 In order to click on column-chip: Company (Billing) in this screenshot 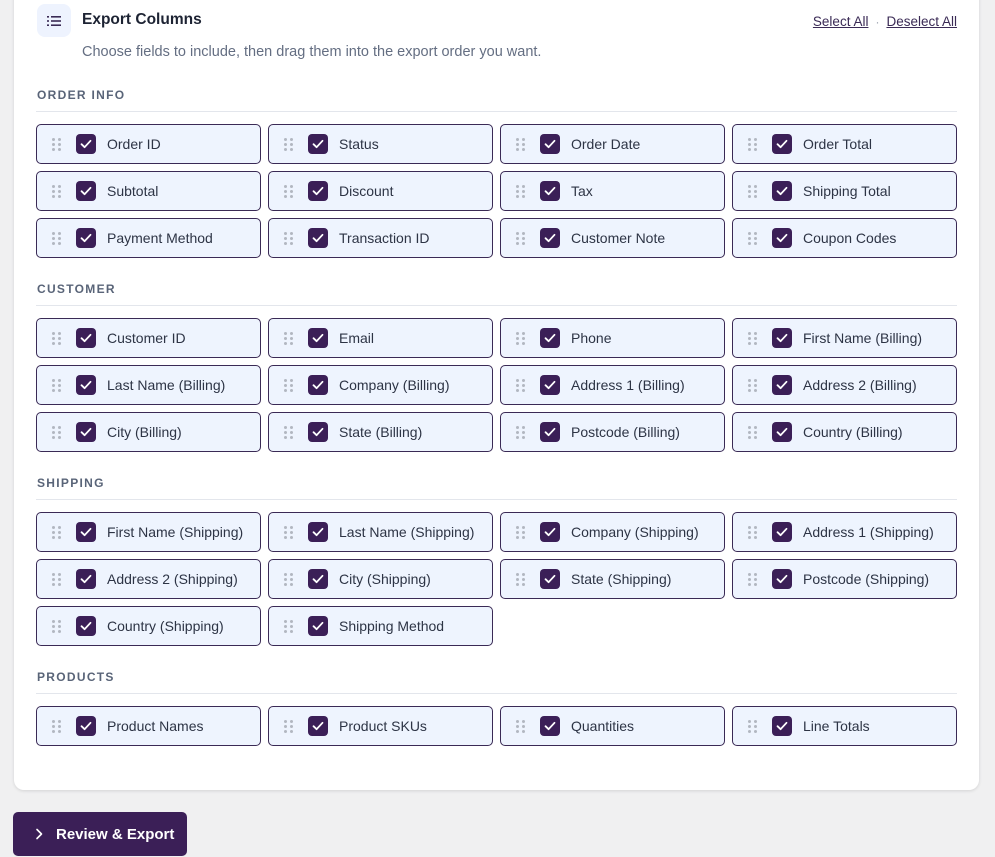, I will do `click(380, 385)`.